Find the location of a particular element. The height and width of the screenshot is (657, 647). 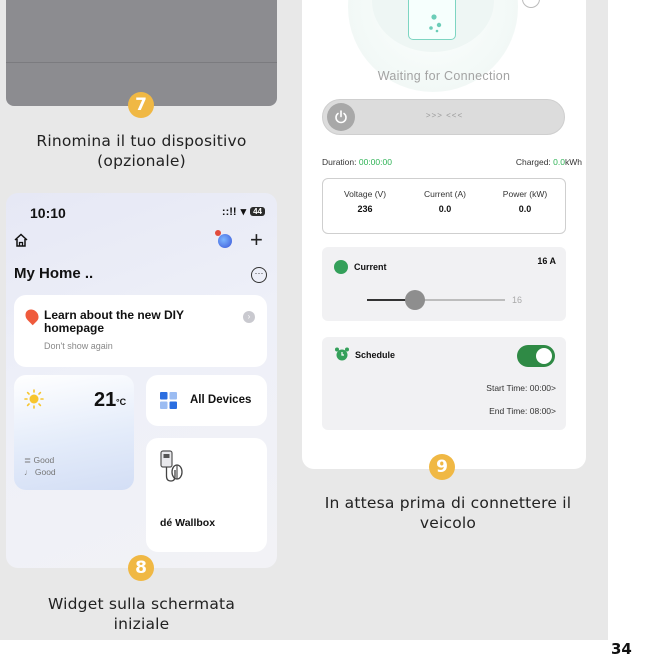

current-setting-panel: Current 16 A 16 is located at coordinates (444, 284).